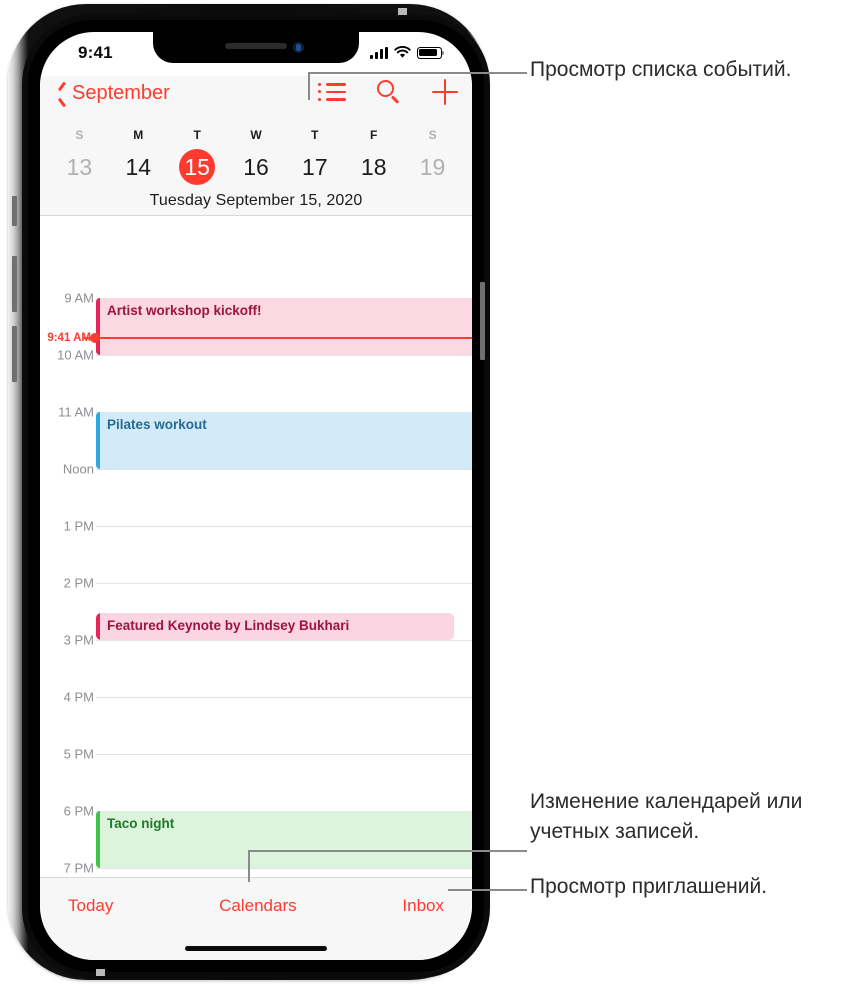 This screenshot has width=857, height=984. Describe the element at coordinates (256, 215) in the screenshot. I see `week-strip-separator` at that location.